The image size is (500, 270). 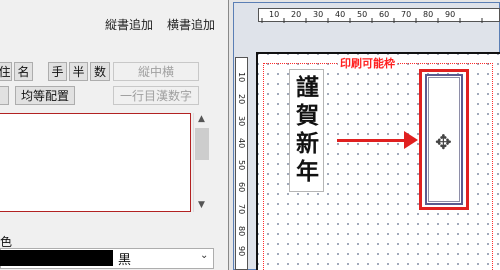 I want to click on even-layout-button: 均等配置, so click(x=45, y=95).